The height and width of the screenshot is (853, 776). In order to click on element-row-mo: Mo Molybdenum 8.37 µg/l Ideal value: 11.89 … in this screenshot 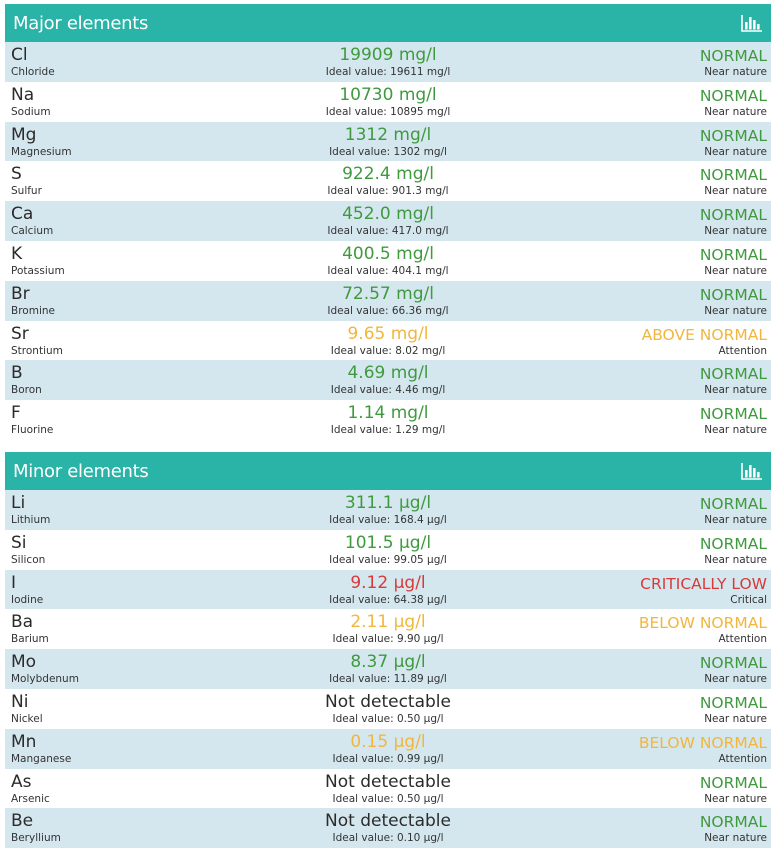, I will do `click(388, 669)`.